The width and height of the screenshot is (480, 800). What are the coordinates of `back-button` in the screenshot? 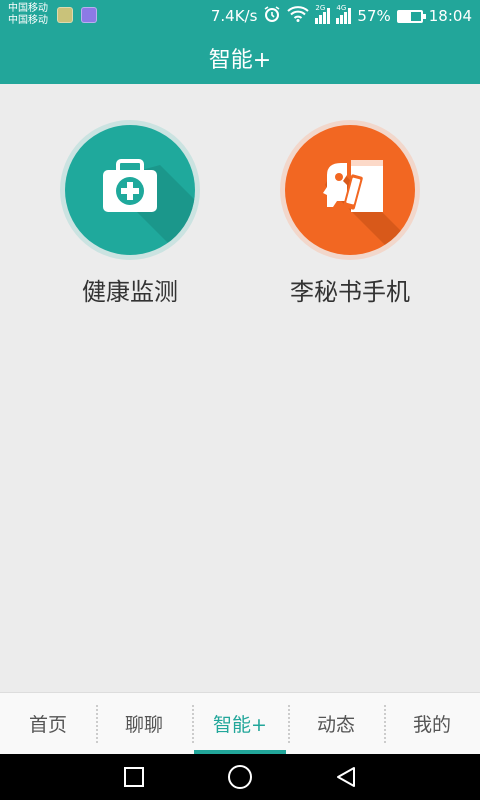 It's located at (346, 777).